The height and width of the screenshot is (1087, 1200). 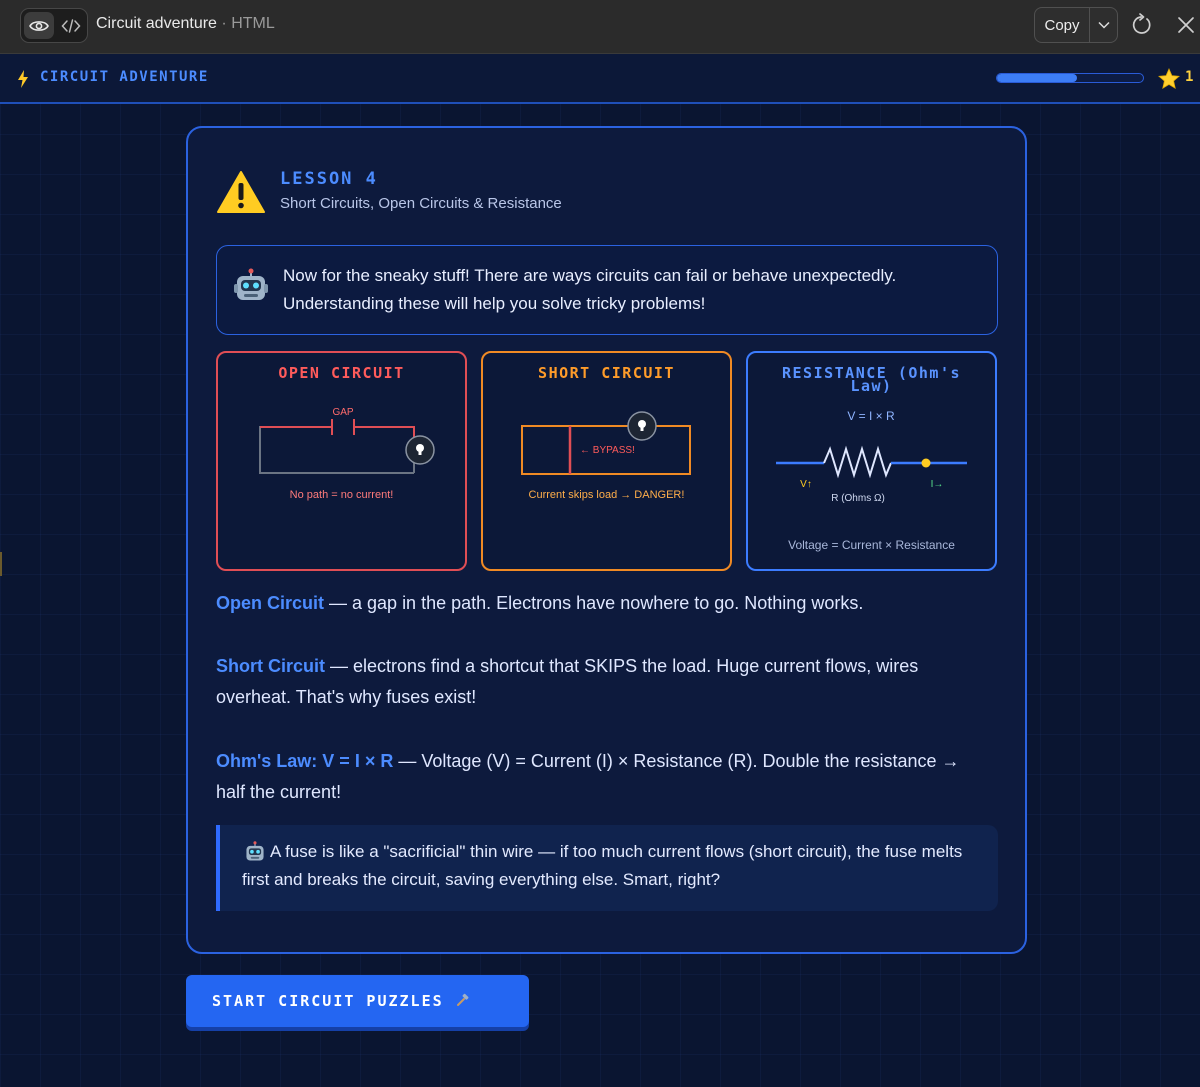 I want to click on document-kind: HTML, so click(x=253, y=23).